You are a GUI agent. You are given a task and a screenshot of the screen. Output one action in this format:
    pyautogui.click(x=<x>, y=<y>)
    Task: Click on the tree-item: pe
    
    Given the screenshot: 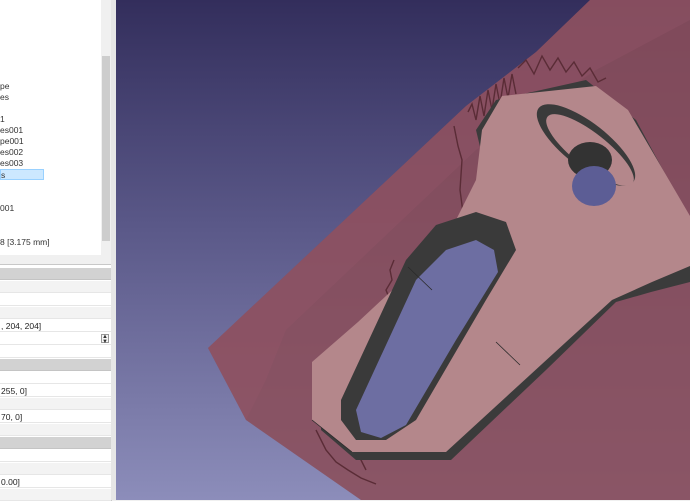 What is the action you would take?
    pyautogui.click(x=4, y=86)
    